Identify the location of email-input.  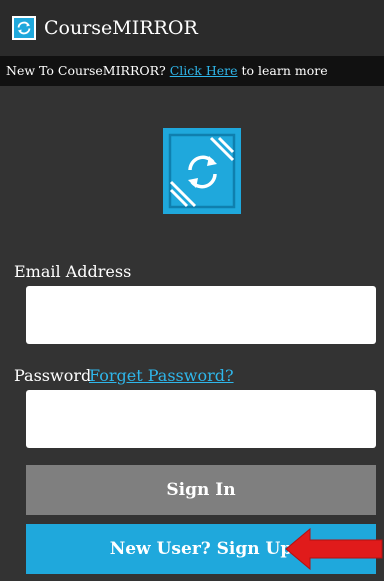
(201, 315).